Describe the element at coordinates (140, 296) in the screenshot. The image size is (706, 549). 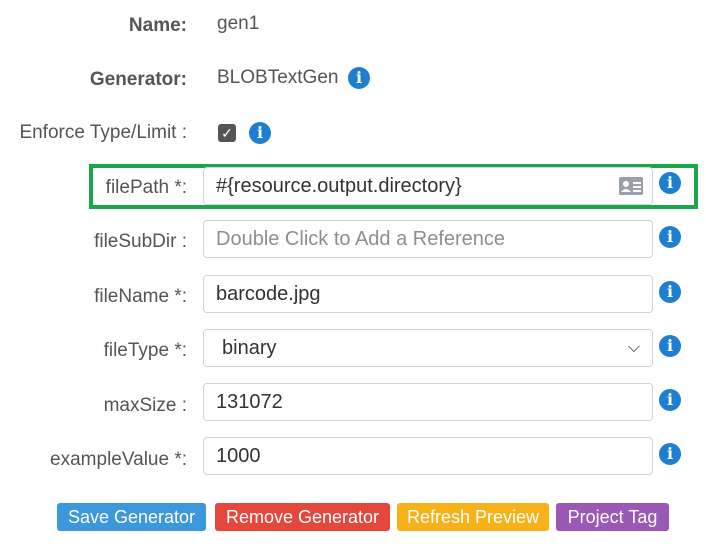
I see `filename-label: fileName *:` at that location.